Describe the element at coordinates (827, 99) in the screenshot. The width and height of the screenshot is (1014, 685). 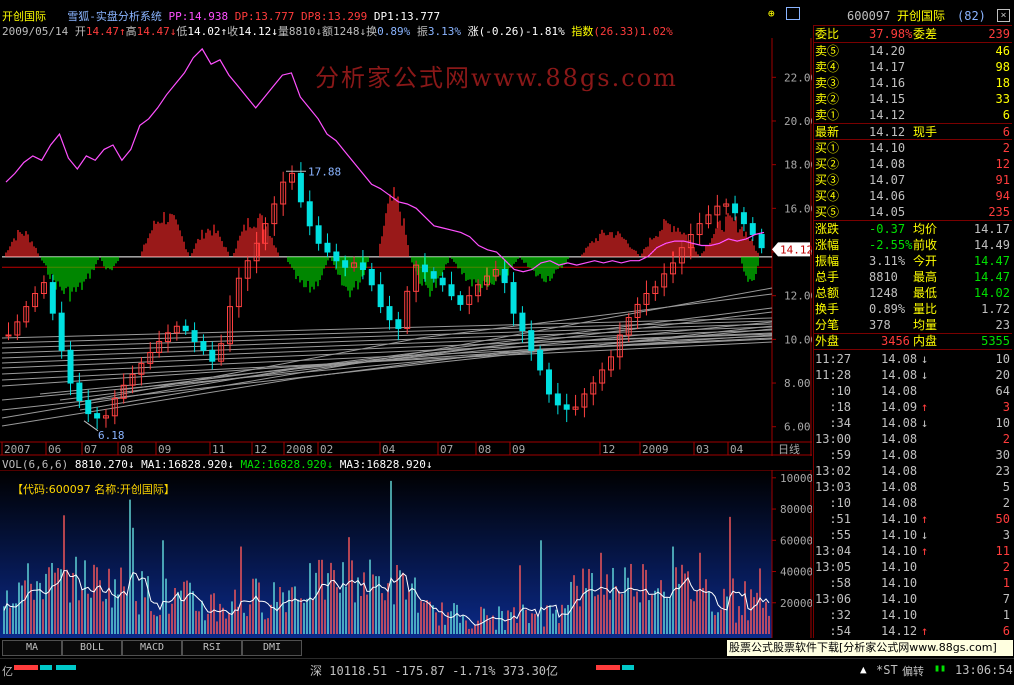
I see `ask-label: 卖②` at that location.